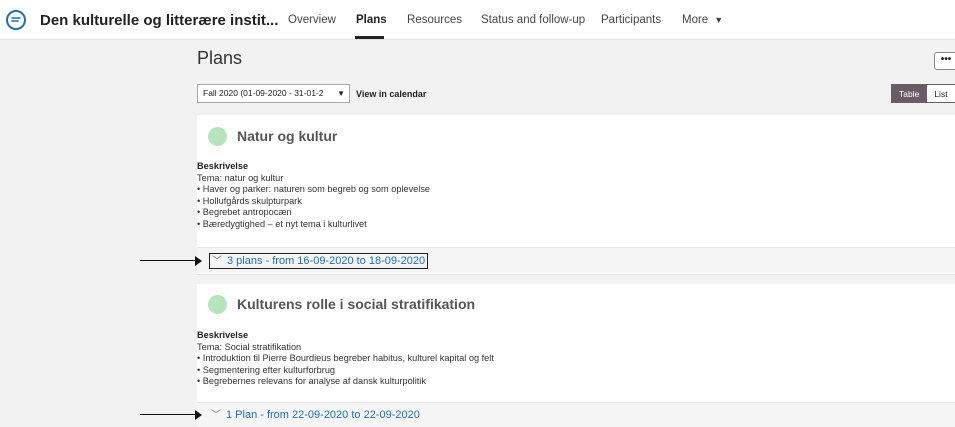  I want to click on card-footer: ﹀ 3 plans - from 16-09-2020 to 18-09-2020, so click(576, 260).